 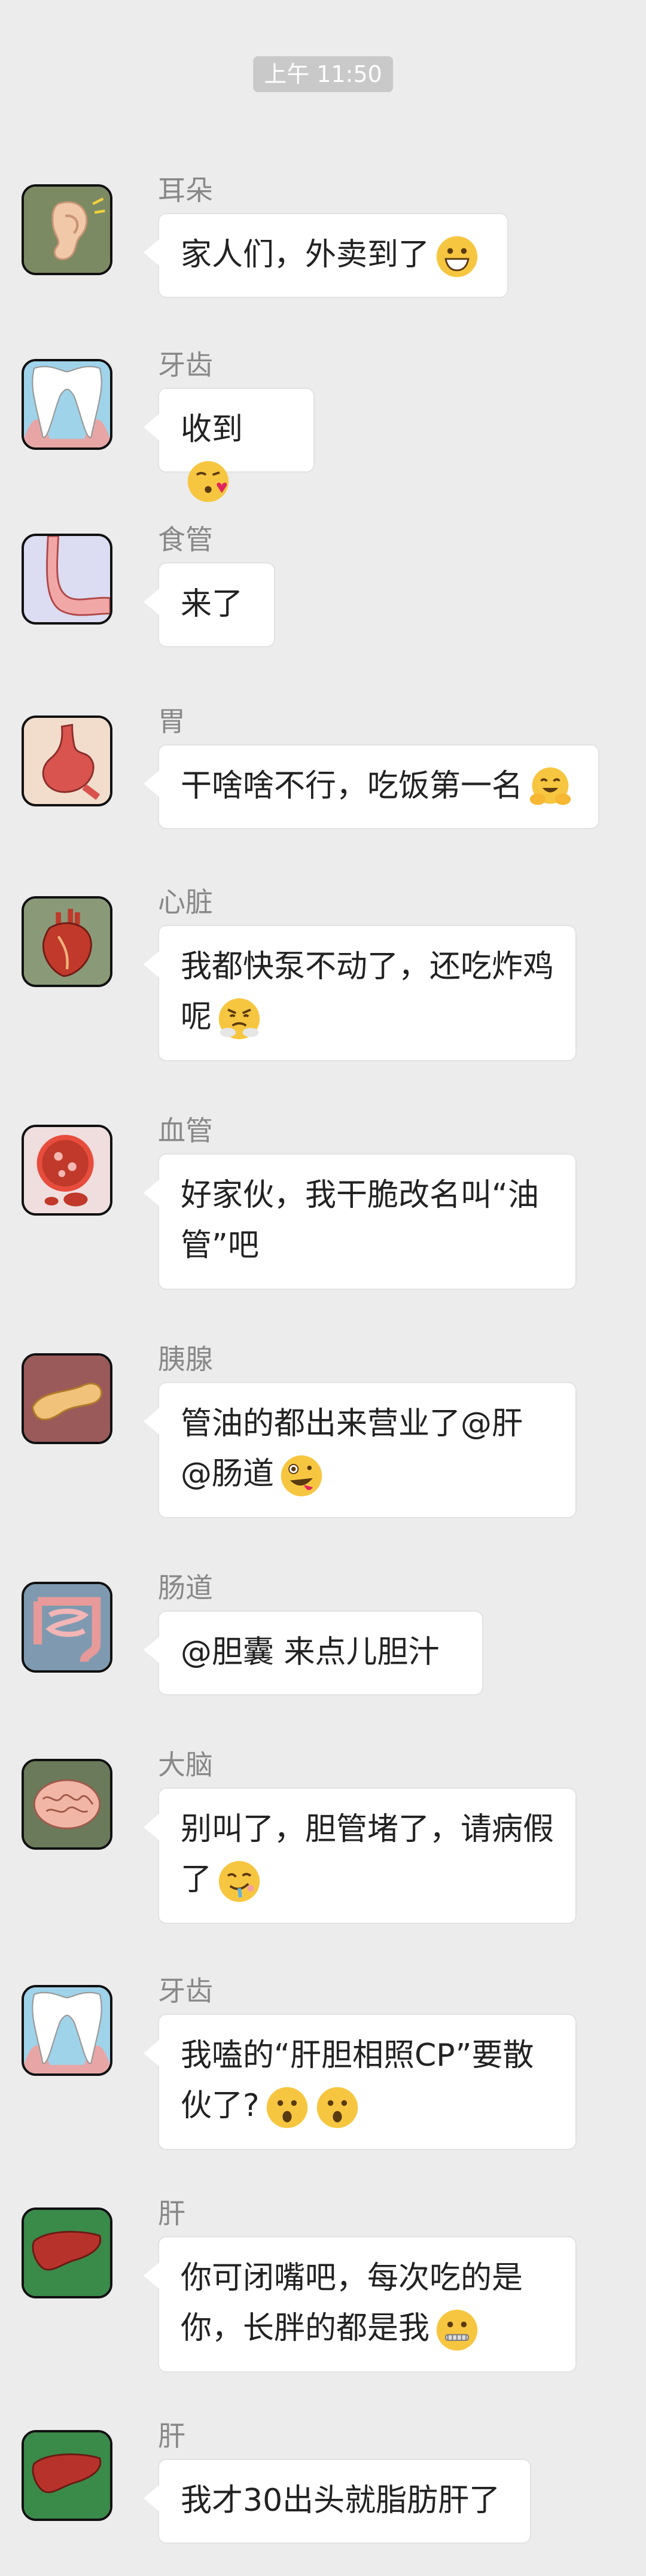 What do you see at coordinates (212, 429) in the screenshot?
I see `message-text: 收到` at bounding box center [212, 429].